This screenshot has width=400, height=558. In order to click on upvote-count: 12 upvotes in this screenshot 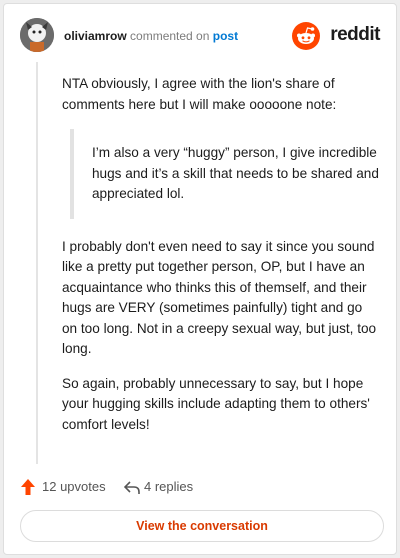, I will do `click(74, 486)`.